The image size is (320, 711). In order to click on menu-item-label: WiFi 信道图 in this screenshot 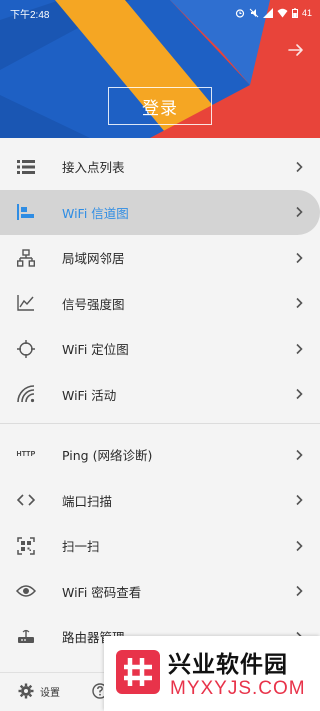, I will do `click(95, 213)`.